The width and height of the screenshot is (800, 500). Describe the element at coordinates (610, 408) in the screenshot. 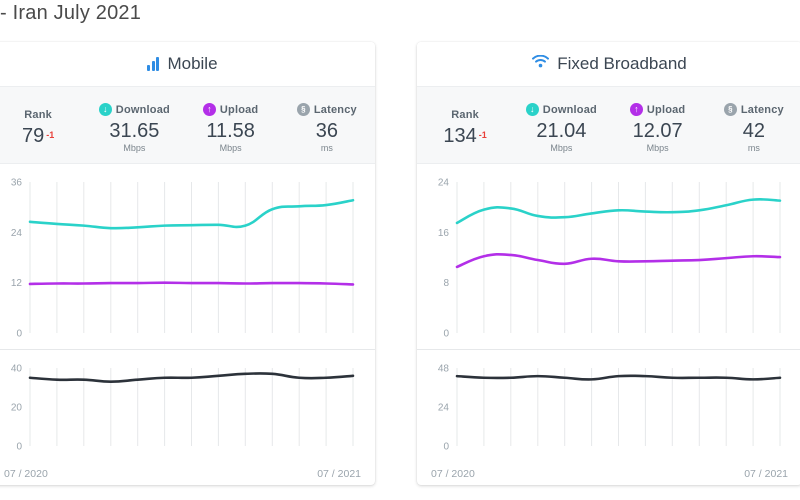

I see `chart-fixed-latency-svg: 0 24 48` at that location.